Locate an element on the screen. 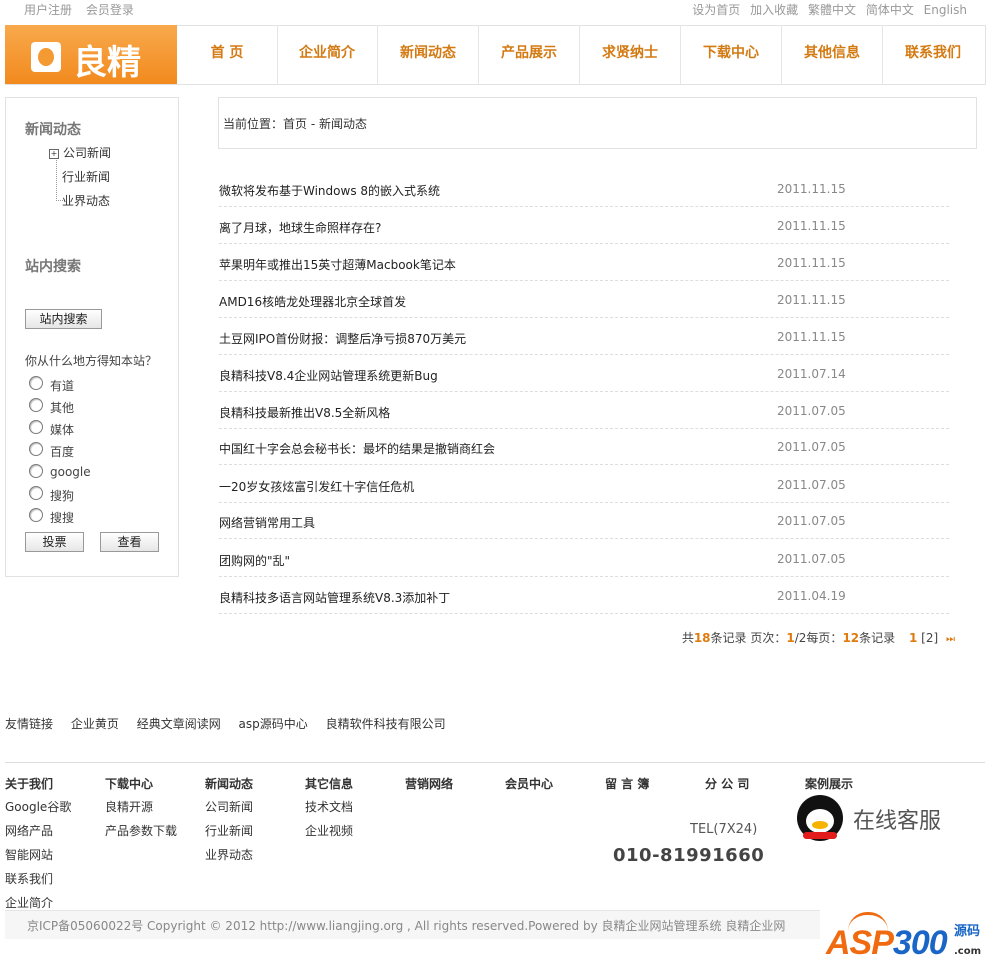  pager-page-2: [2] is located at coordinates (929, 638).